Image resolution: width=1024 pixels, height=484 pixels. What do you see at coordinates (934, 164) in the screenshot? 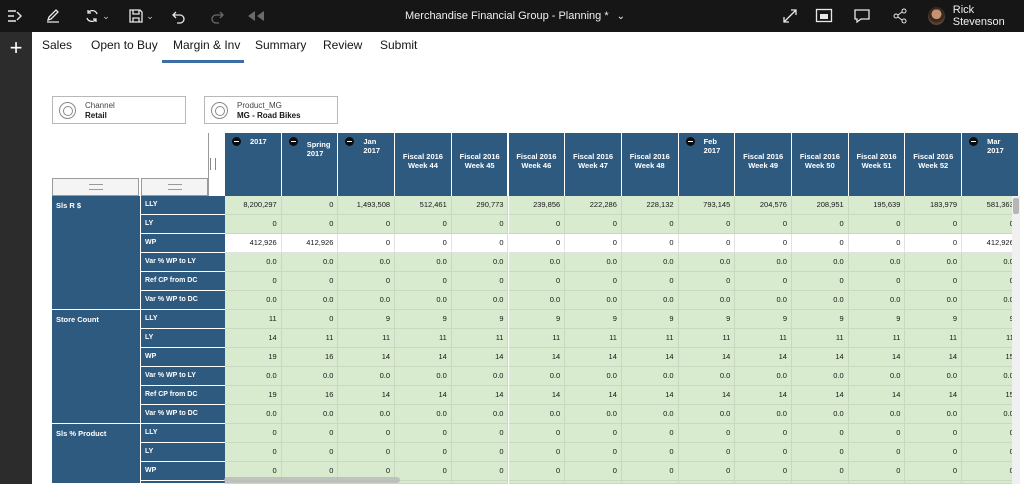
I see `column-header: Fiscal 2016 Week 52` at bounding box center [934, 164].